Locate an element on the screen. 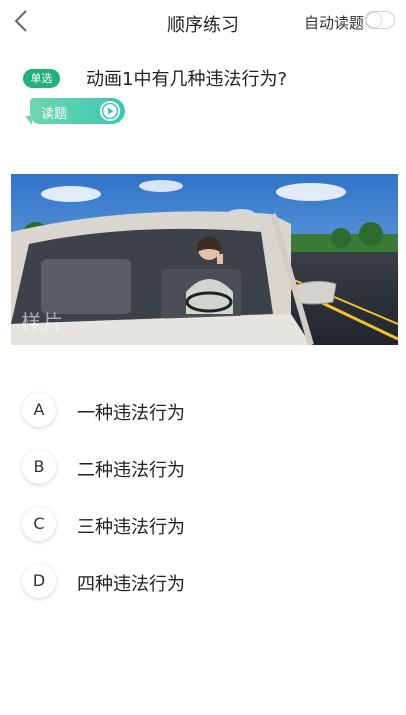  option-a: A 一种违法行为 is located at coordinates (172, 411).